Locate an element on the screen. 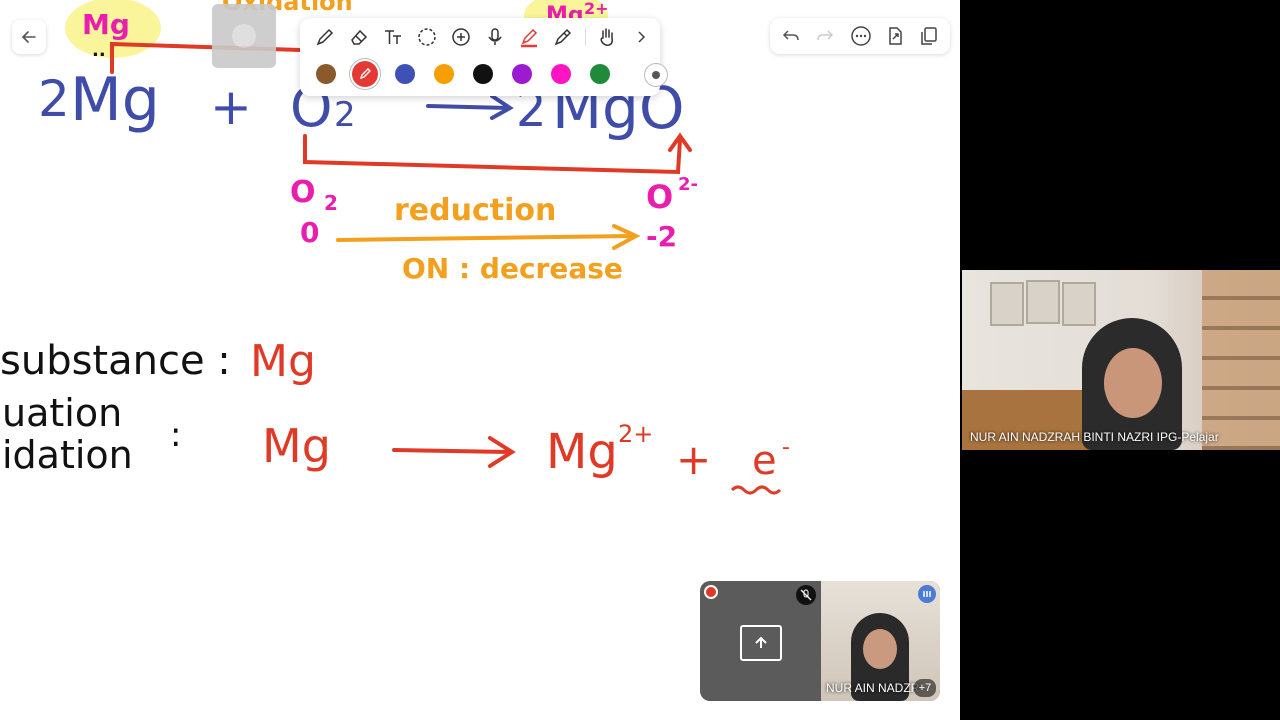  color-swatch-brown is located at coordinates (326, 74).